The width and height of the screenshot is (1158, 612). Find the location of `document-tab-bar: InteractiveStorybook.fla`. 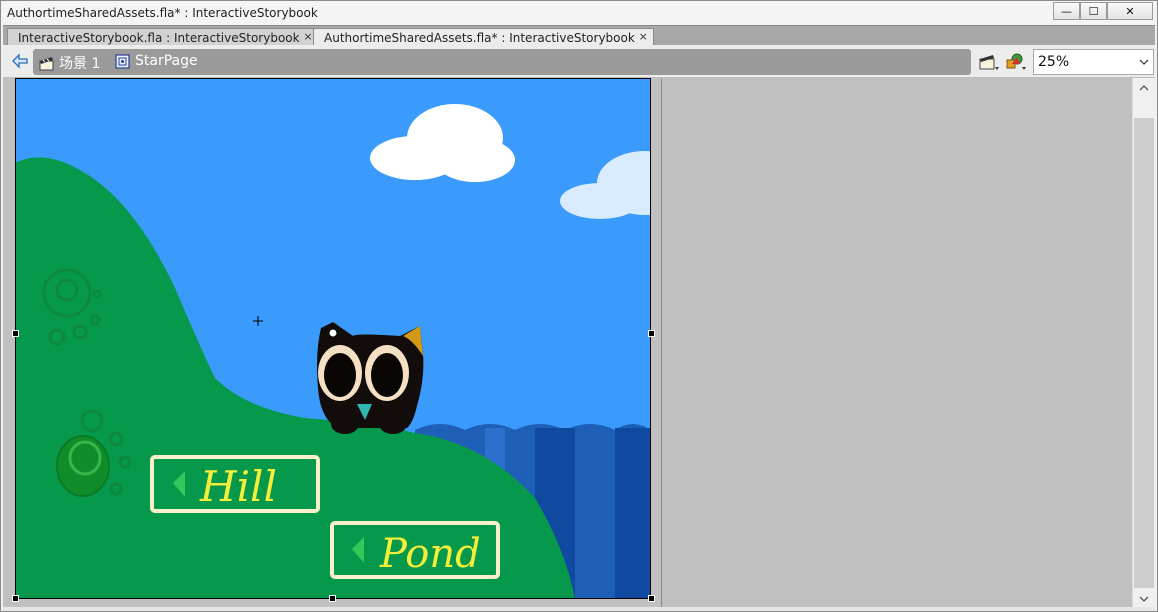

document-tab-bar: InteractiveStorybook.fla is located at coordinates (579, 35).